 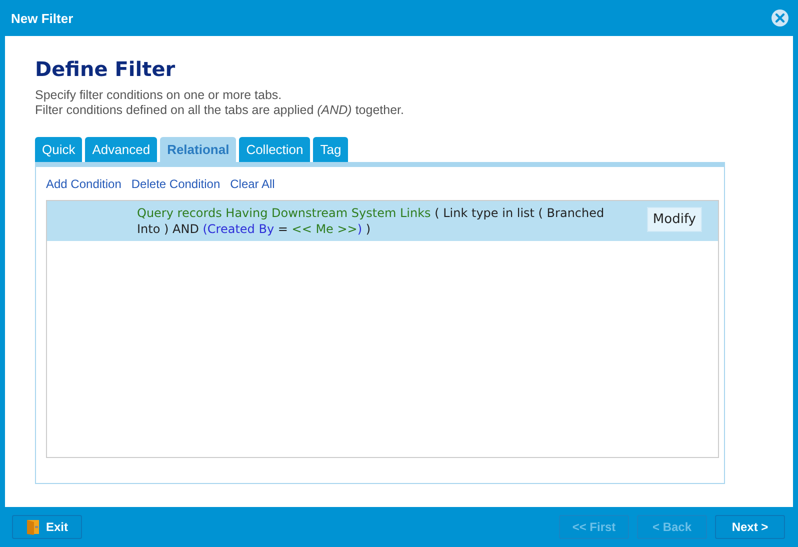 I want to click on nav-button: Next >, so click(x=750, y=527).